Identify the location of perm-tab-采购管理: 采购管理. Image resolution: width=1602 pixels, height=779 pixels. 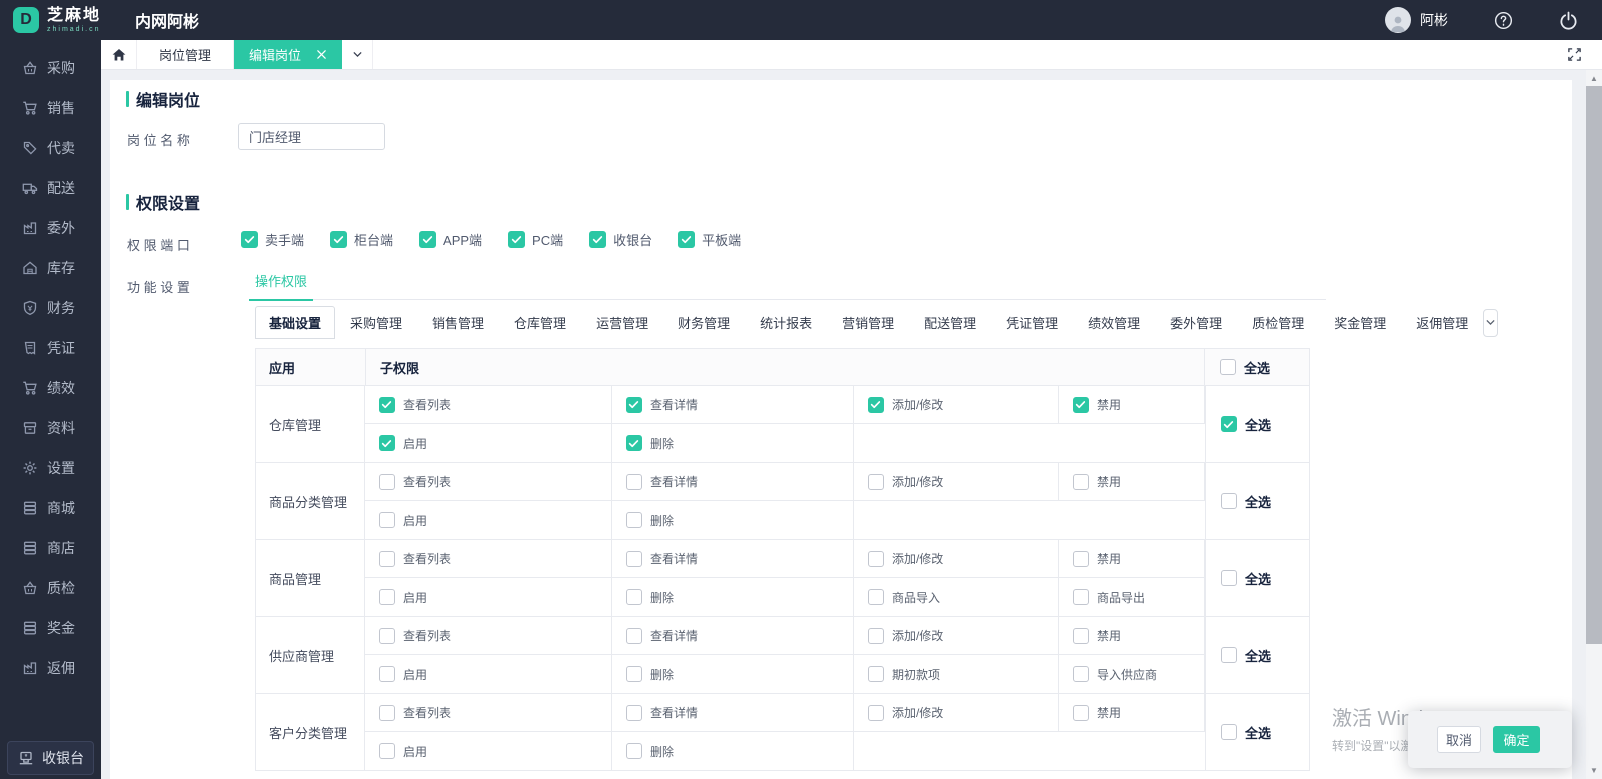
(376, 322).